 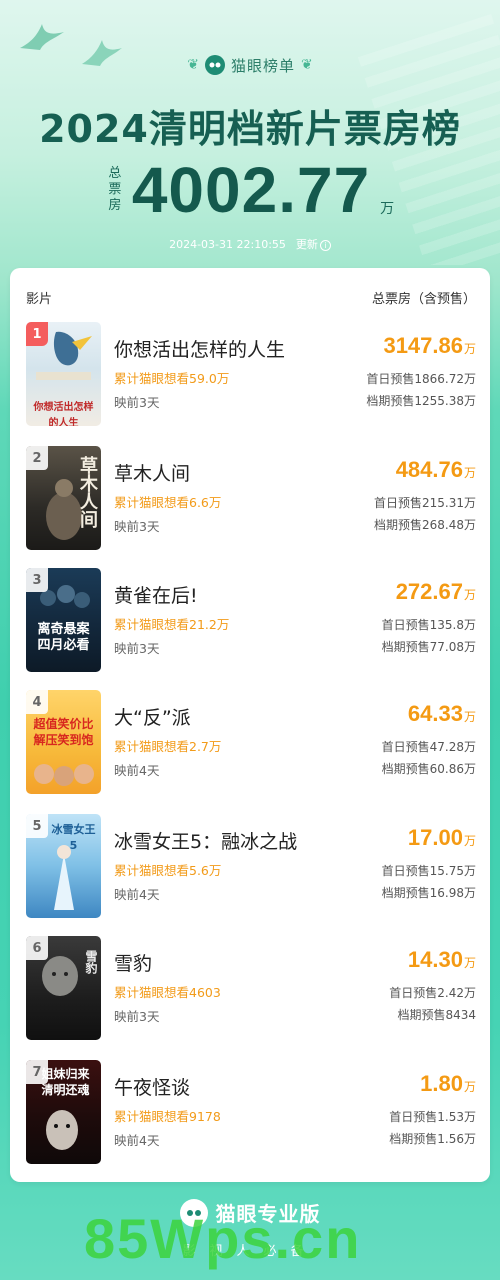 I want to click on box-office-value: 64.33万, so click(x=441, y=713).